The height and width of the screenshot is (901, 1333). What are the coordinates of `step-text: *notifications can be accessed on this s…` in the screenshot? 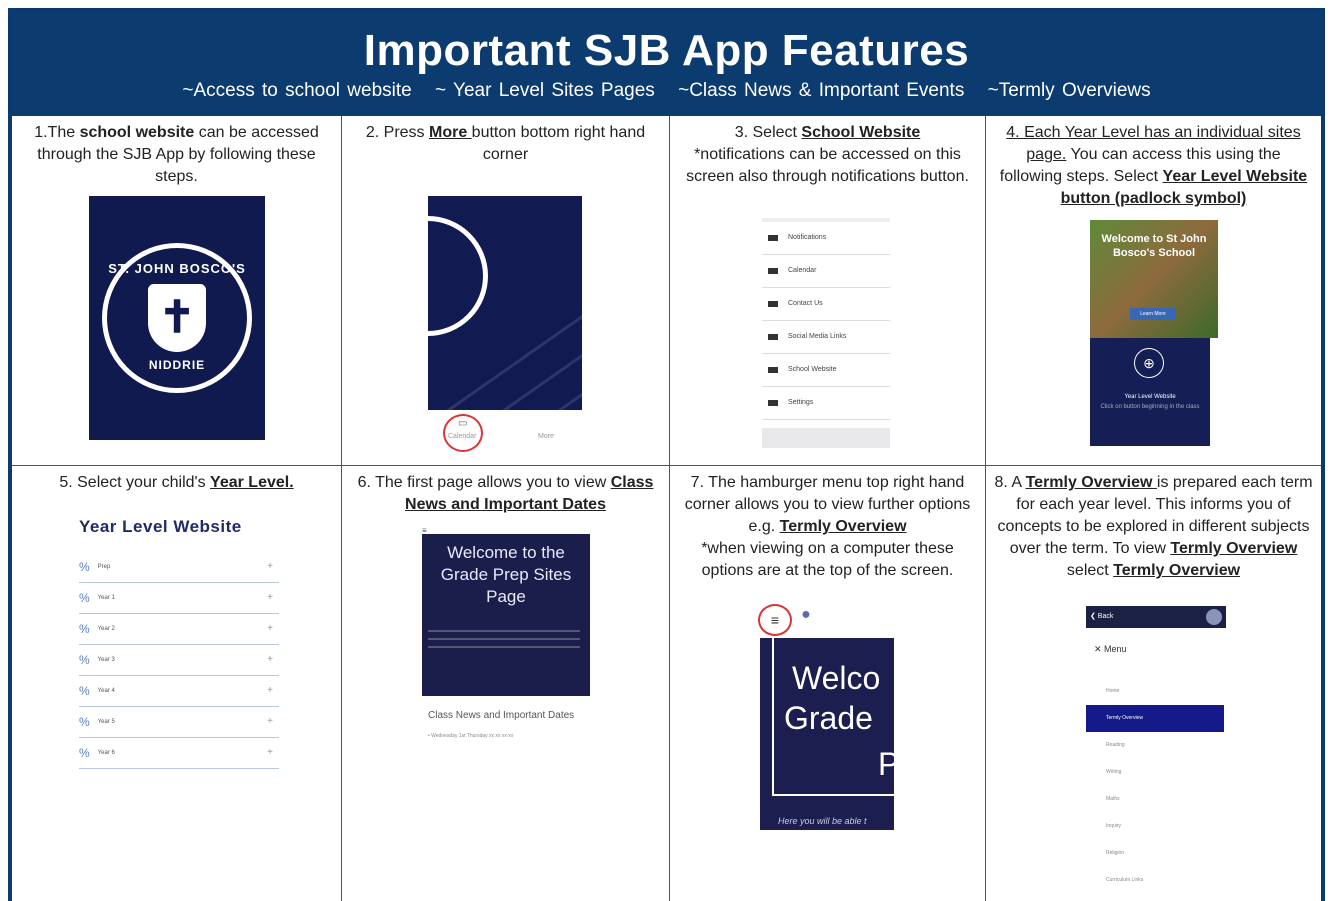 It's located at (827, 165).